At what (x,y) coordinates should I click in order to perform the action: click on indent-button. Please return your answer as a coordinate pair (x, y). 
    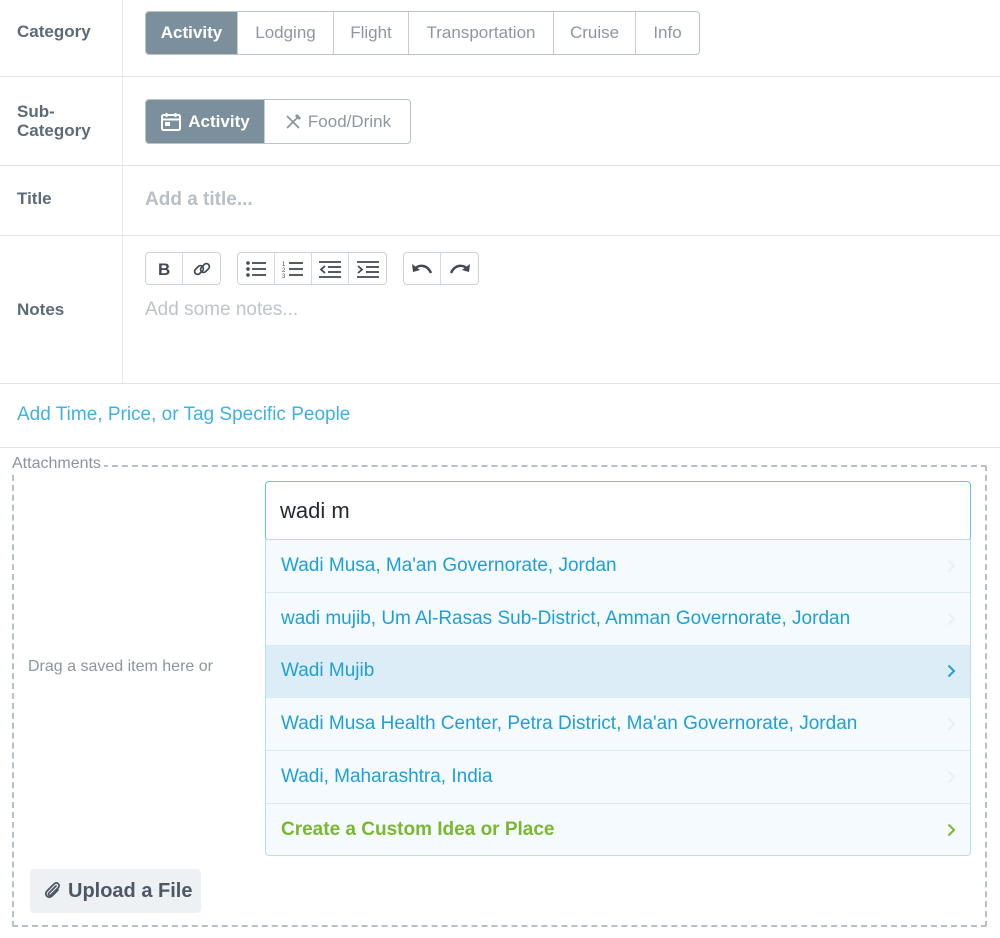
    Looking at the image, I should click on (367, 268).